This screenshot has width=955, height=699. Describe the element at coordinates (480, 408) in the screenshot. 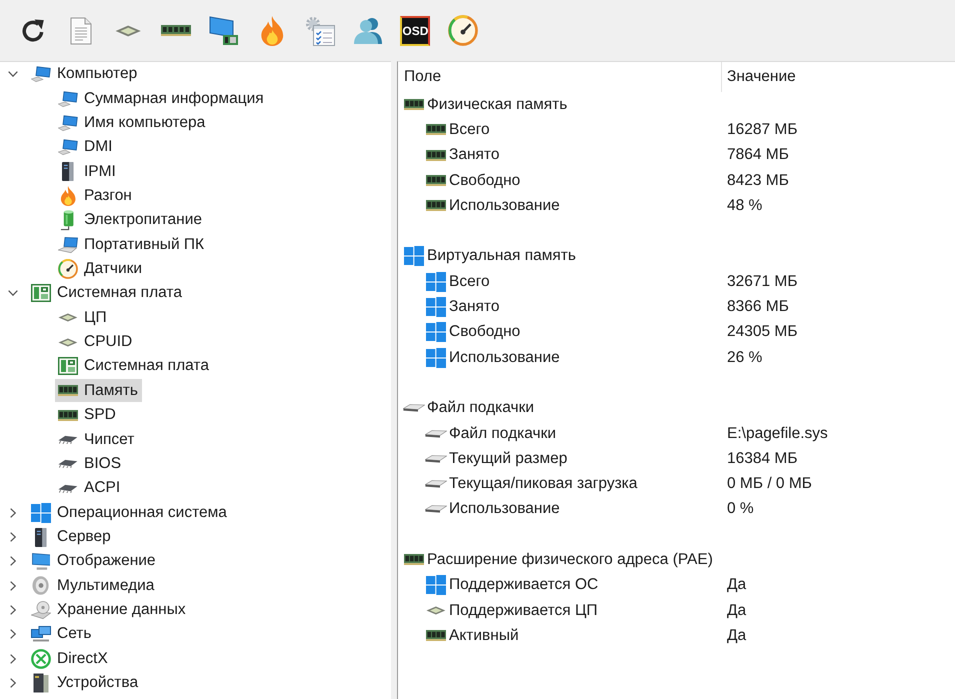

I see `section-title: Файл подкачки` at that location.